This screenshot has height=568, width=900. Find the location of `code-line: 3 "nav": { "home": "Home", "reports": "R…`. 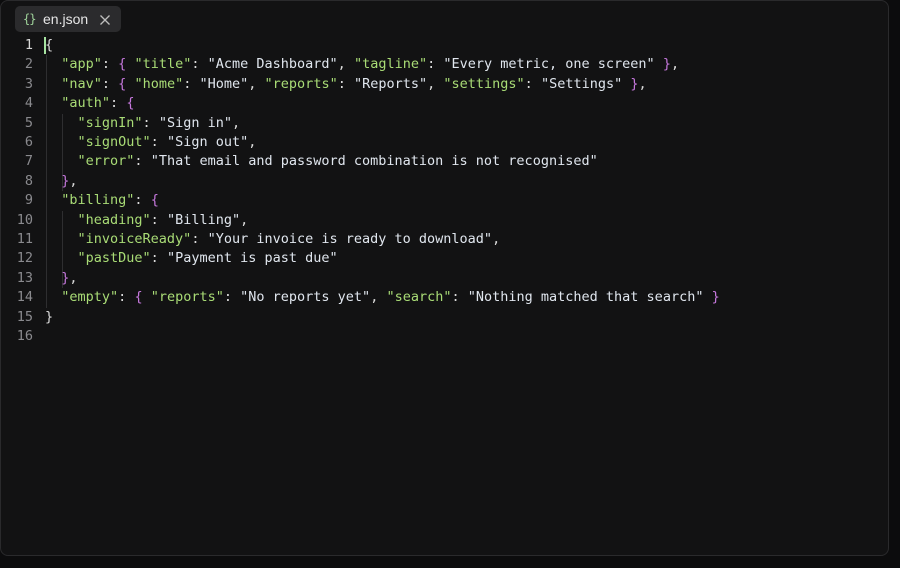

code-line: 3 "nav": { "home": "Home", "reports": "R… is located at coordinates (441, 84).